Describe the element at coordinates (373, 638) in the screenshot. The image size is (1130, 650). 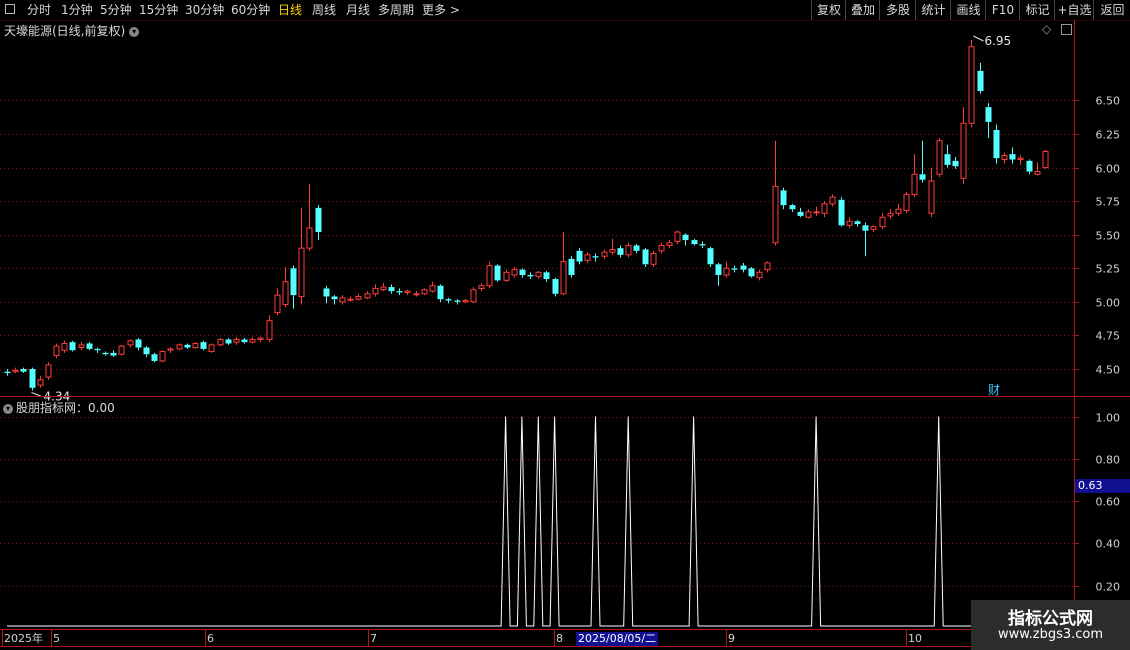
I see `x-axis-label: 7` at that location.